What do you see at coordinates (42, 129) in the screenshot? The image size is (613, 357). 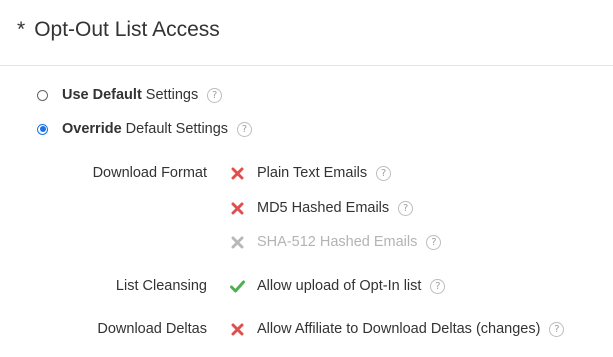 I see `override-radio` at bounding box center [42, 129].